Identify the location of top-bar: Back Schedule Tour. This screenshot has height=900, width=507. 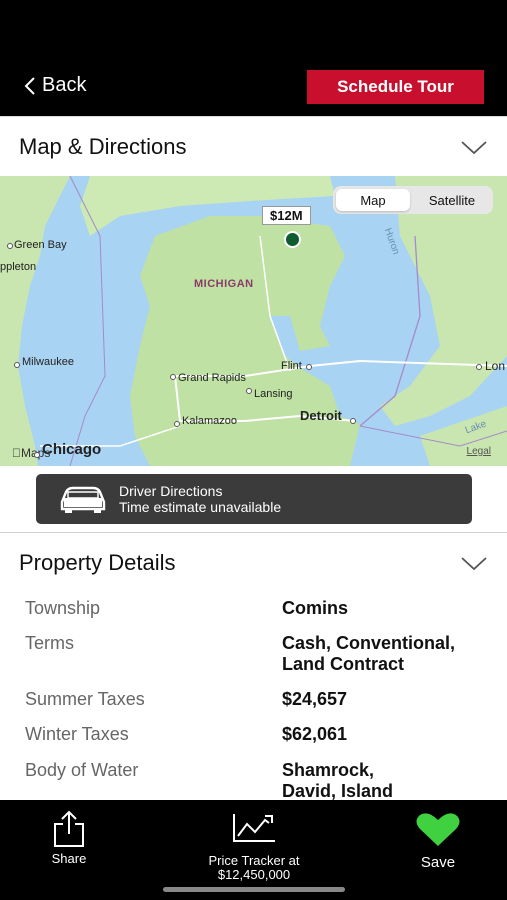
(253, 58).